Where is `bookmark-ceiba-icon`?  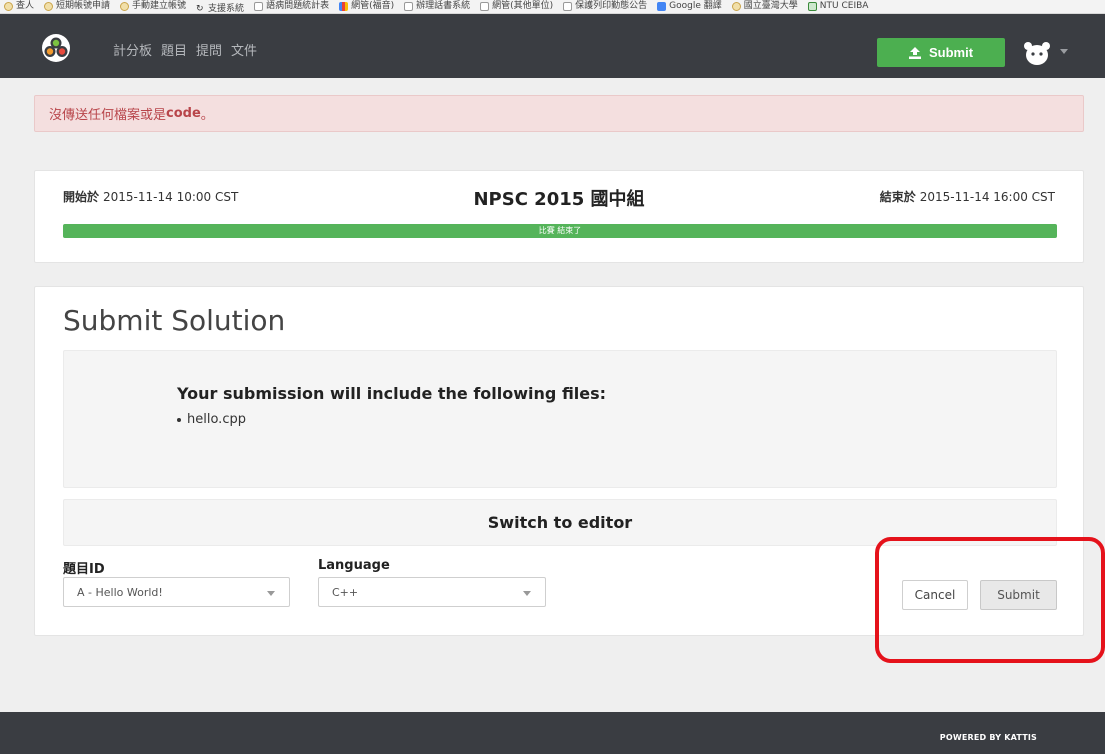 bookmark-ceiba-icon is located at coordinates (812, 6).